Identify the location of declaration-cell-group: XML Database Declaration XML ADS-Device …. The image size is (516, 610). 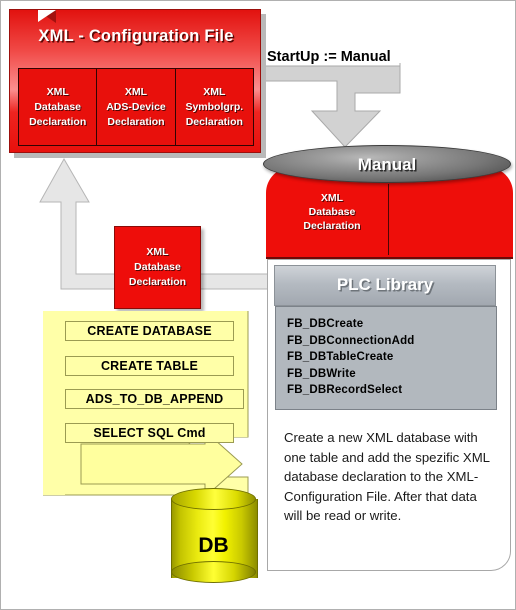
(136, 107).